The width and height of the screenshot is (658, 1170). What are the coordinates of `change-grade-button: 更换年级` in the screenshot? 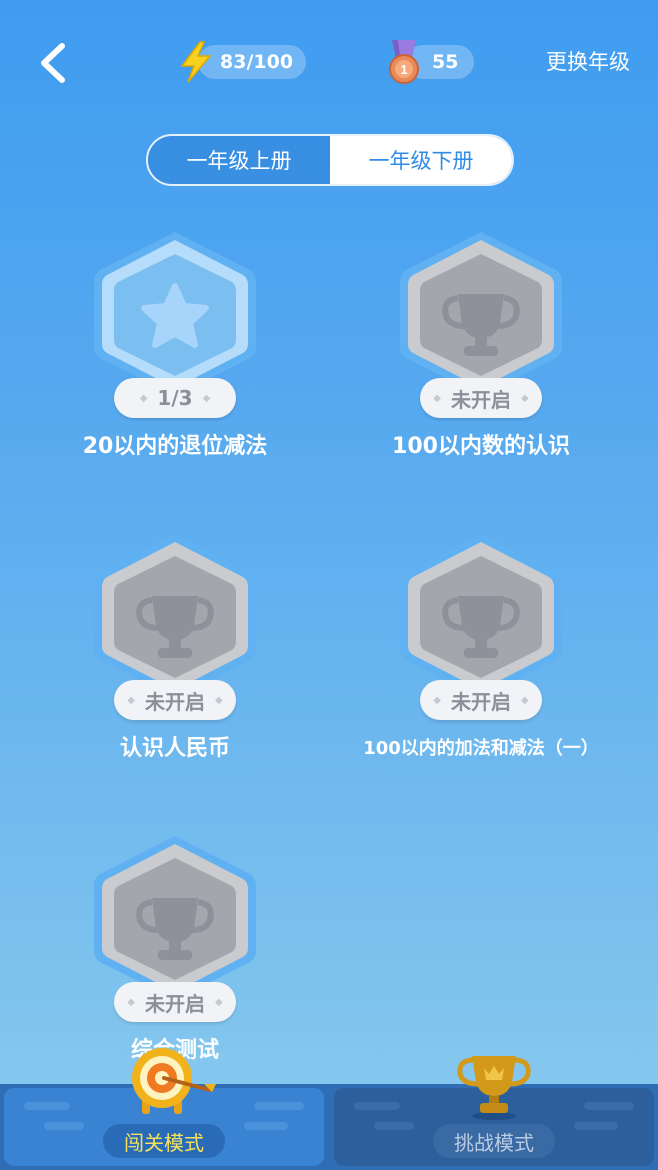 It's located at (588, 61).